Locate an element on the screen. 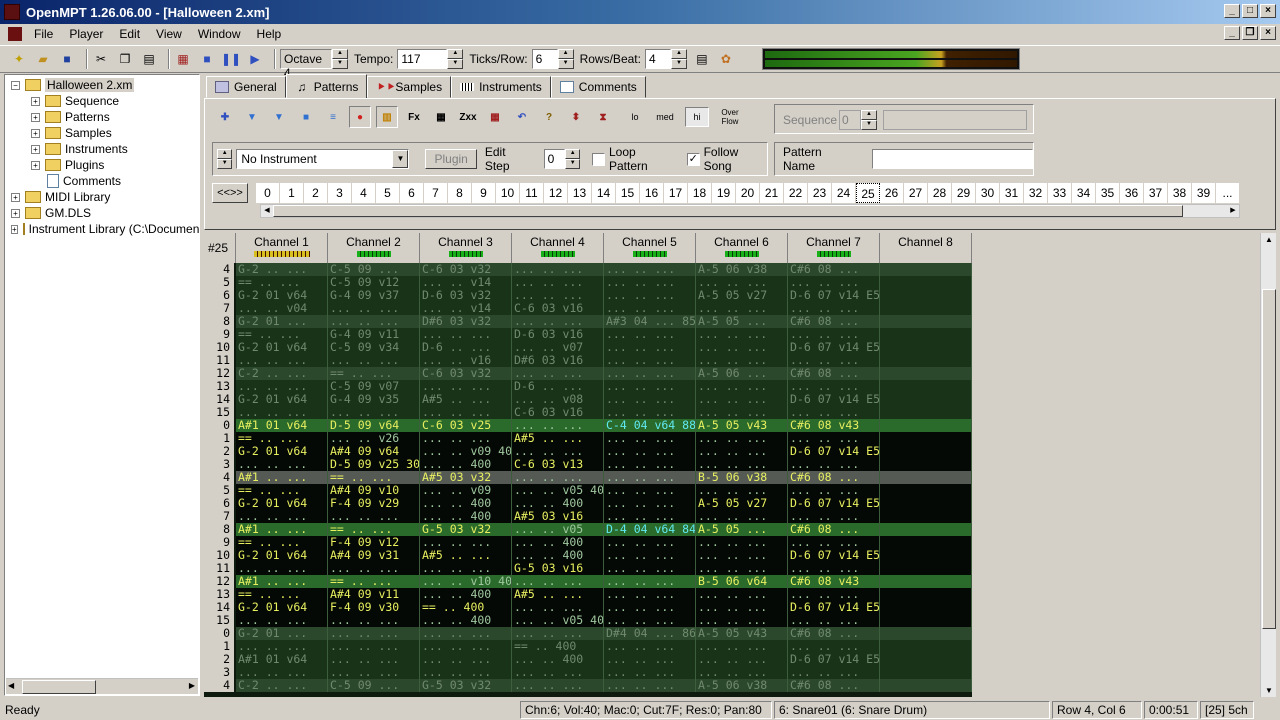 The image size is (1280, 720). sequence-spinner: ▲ ▼ is located at coordinates (869, 120).